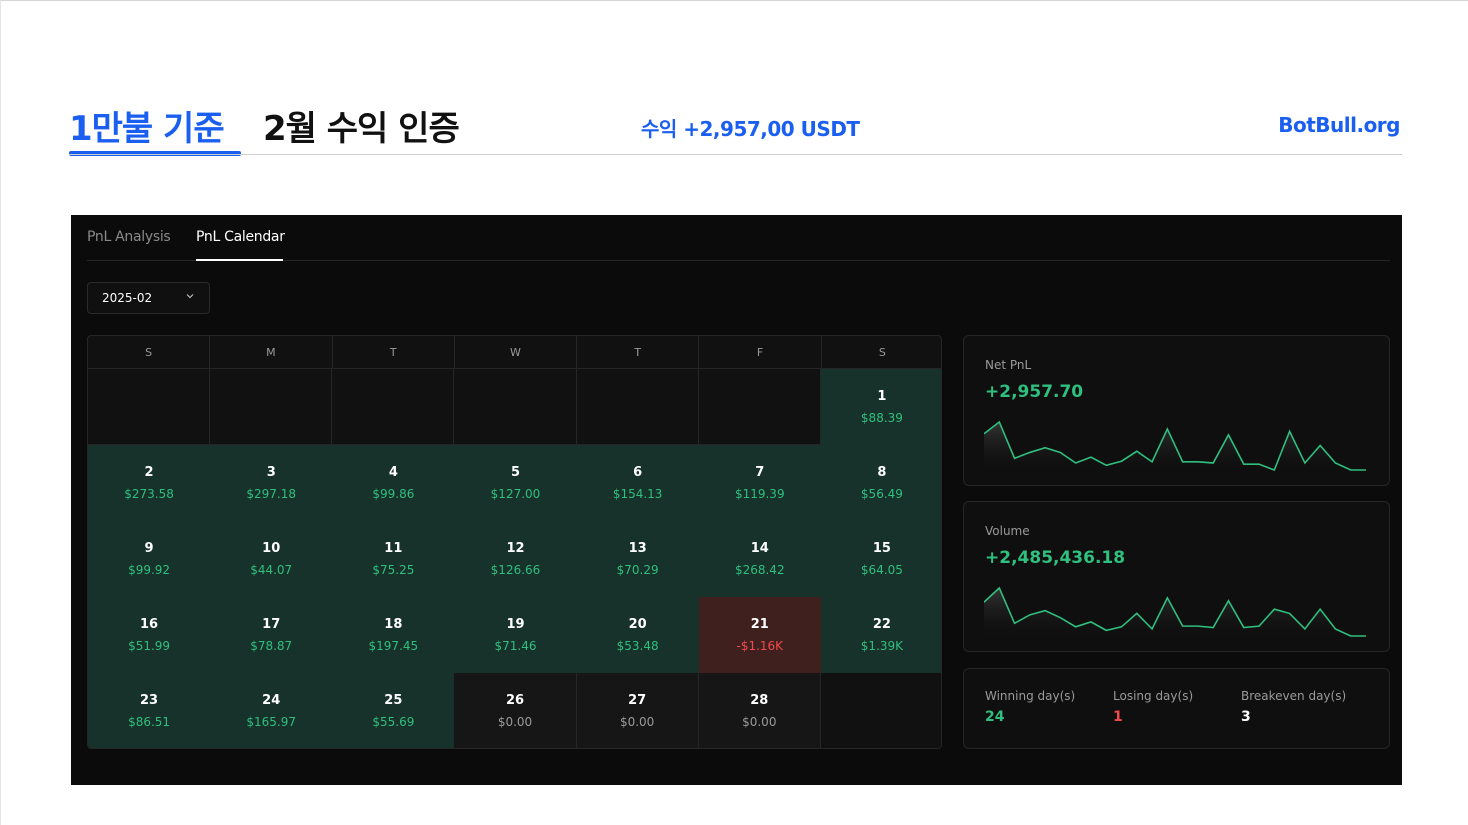  What do you see at coordinates (637, 646) in the screenshot?
I see `calendar-day-pnl: $53.48` at bounding box center [637, 646].